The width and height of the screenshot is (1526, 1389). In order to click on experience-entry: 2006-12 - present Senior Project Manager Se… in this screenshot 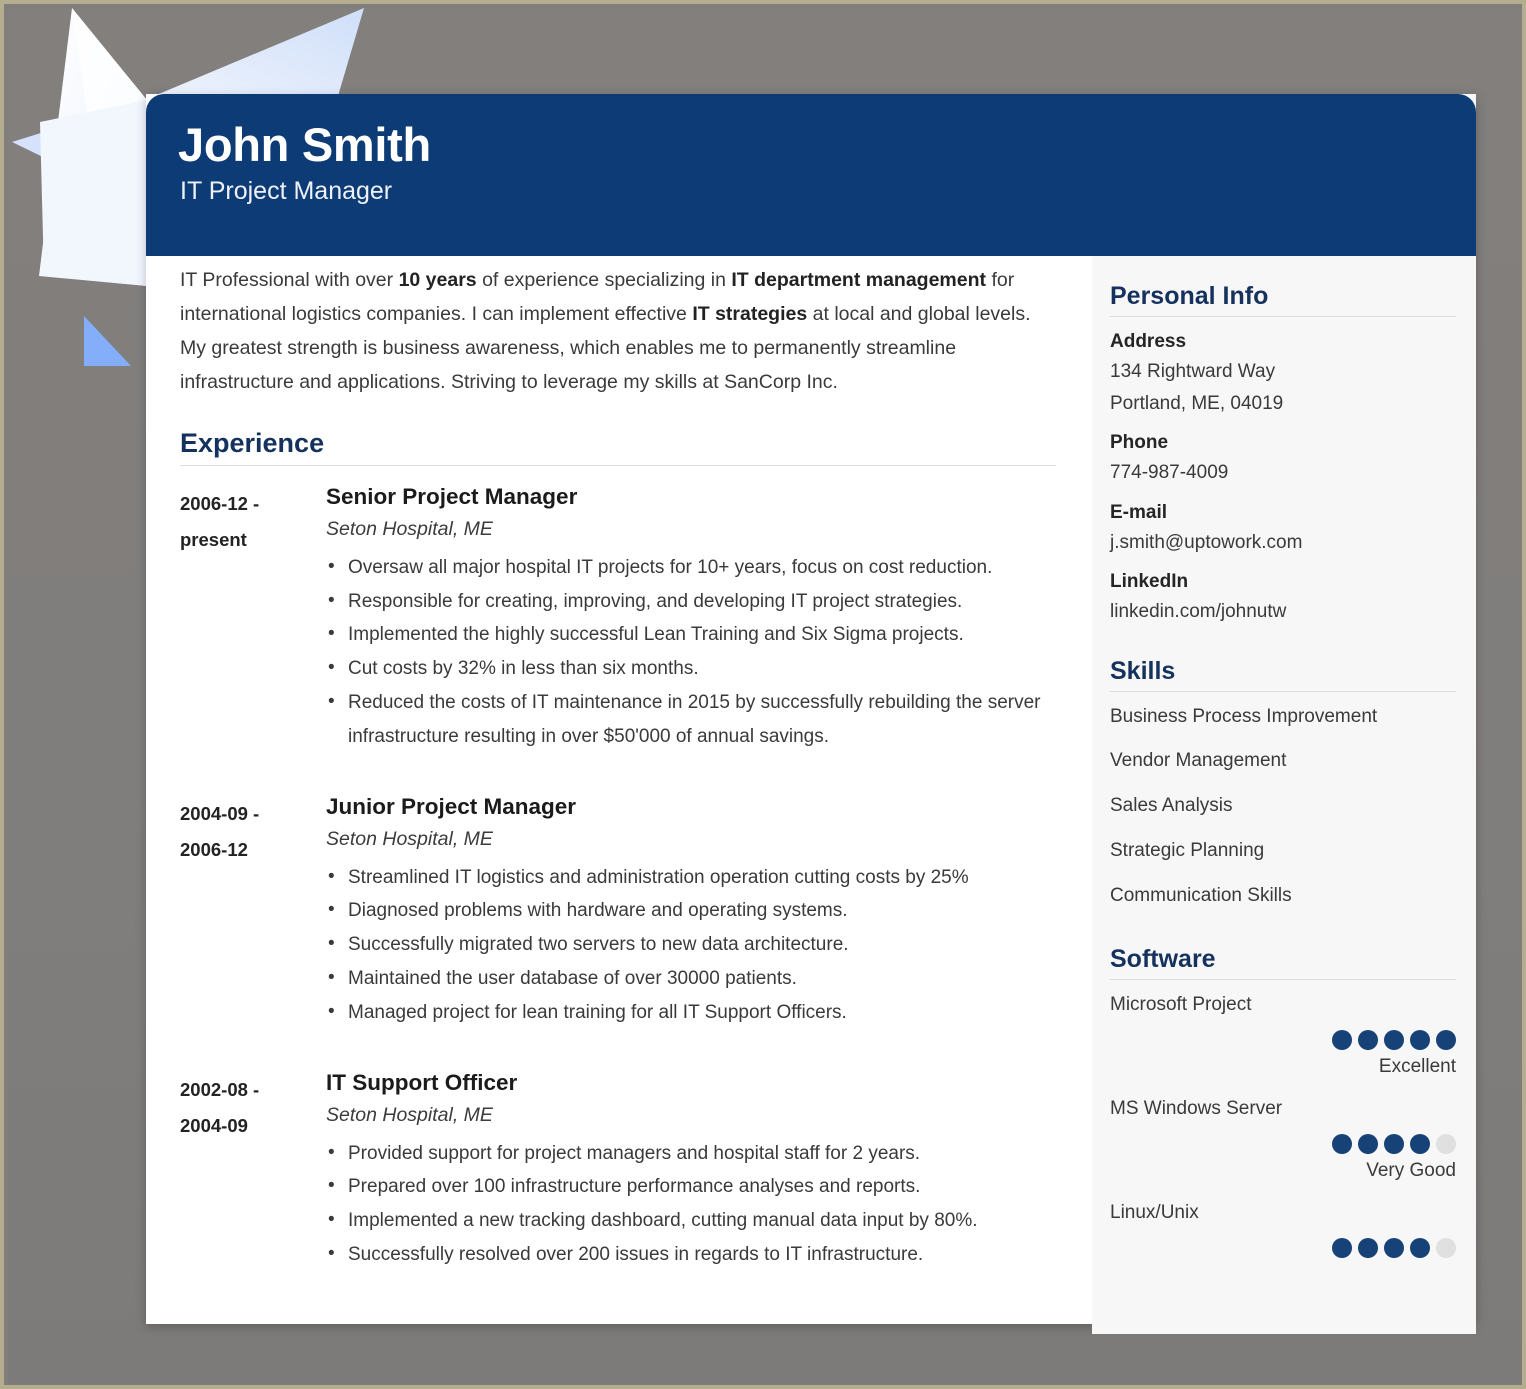, I will do `click(618, 619)`.